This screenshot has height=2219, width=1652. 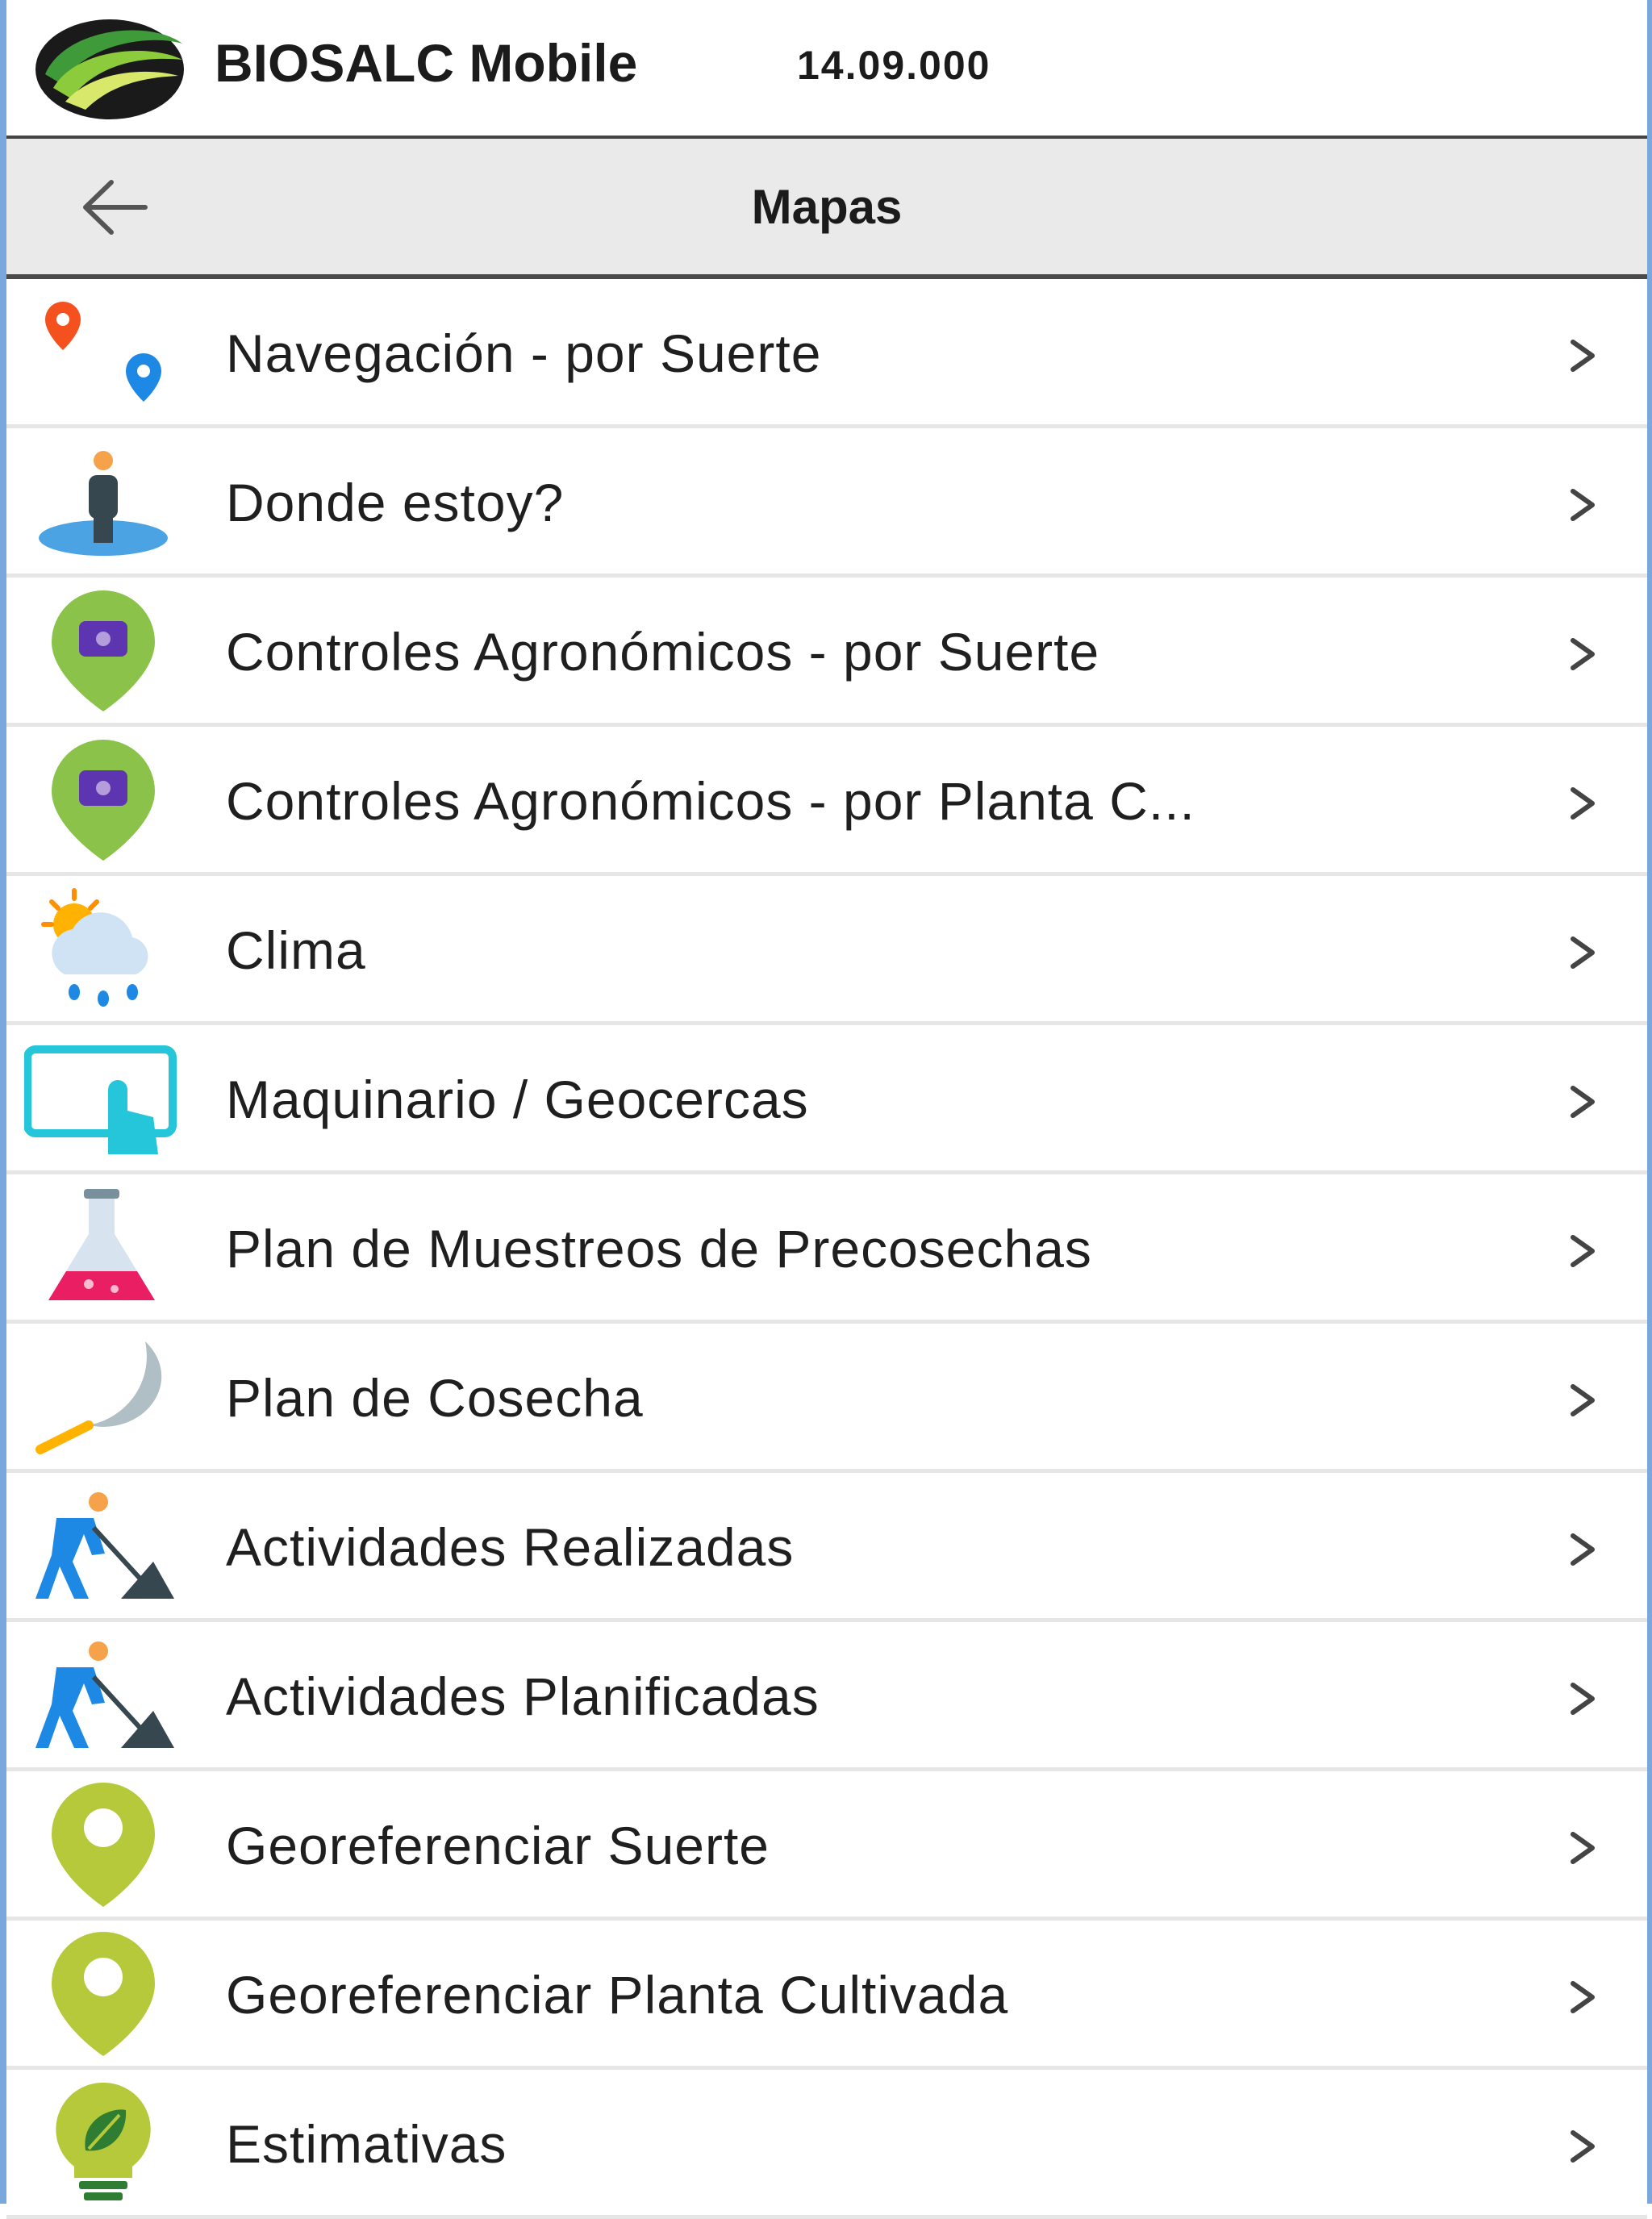 What do you see at coordinates (826, 1548) in the screenshot?
I see `menu-item-actividades-realizadas: Actividades Realizadas` at bounding box center [826, 1548].